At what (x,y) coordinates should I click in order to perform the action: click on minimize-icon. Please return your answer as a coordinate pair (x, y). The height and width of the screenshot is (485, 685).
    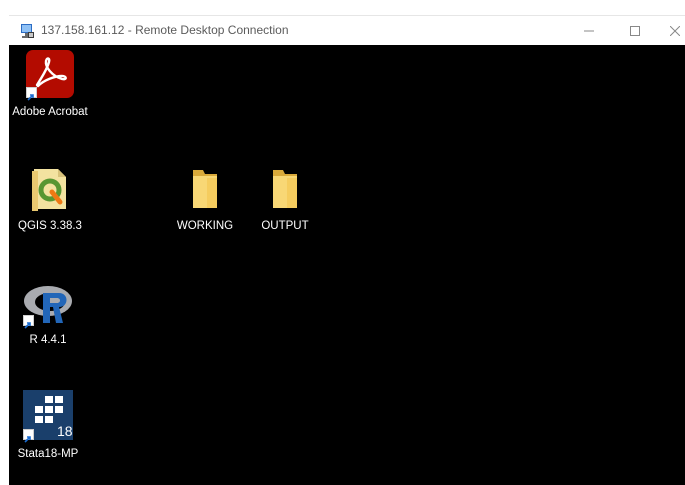
    Looking at the image, I should click on (589, 30).